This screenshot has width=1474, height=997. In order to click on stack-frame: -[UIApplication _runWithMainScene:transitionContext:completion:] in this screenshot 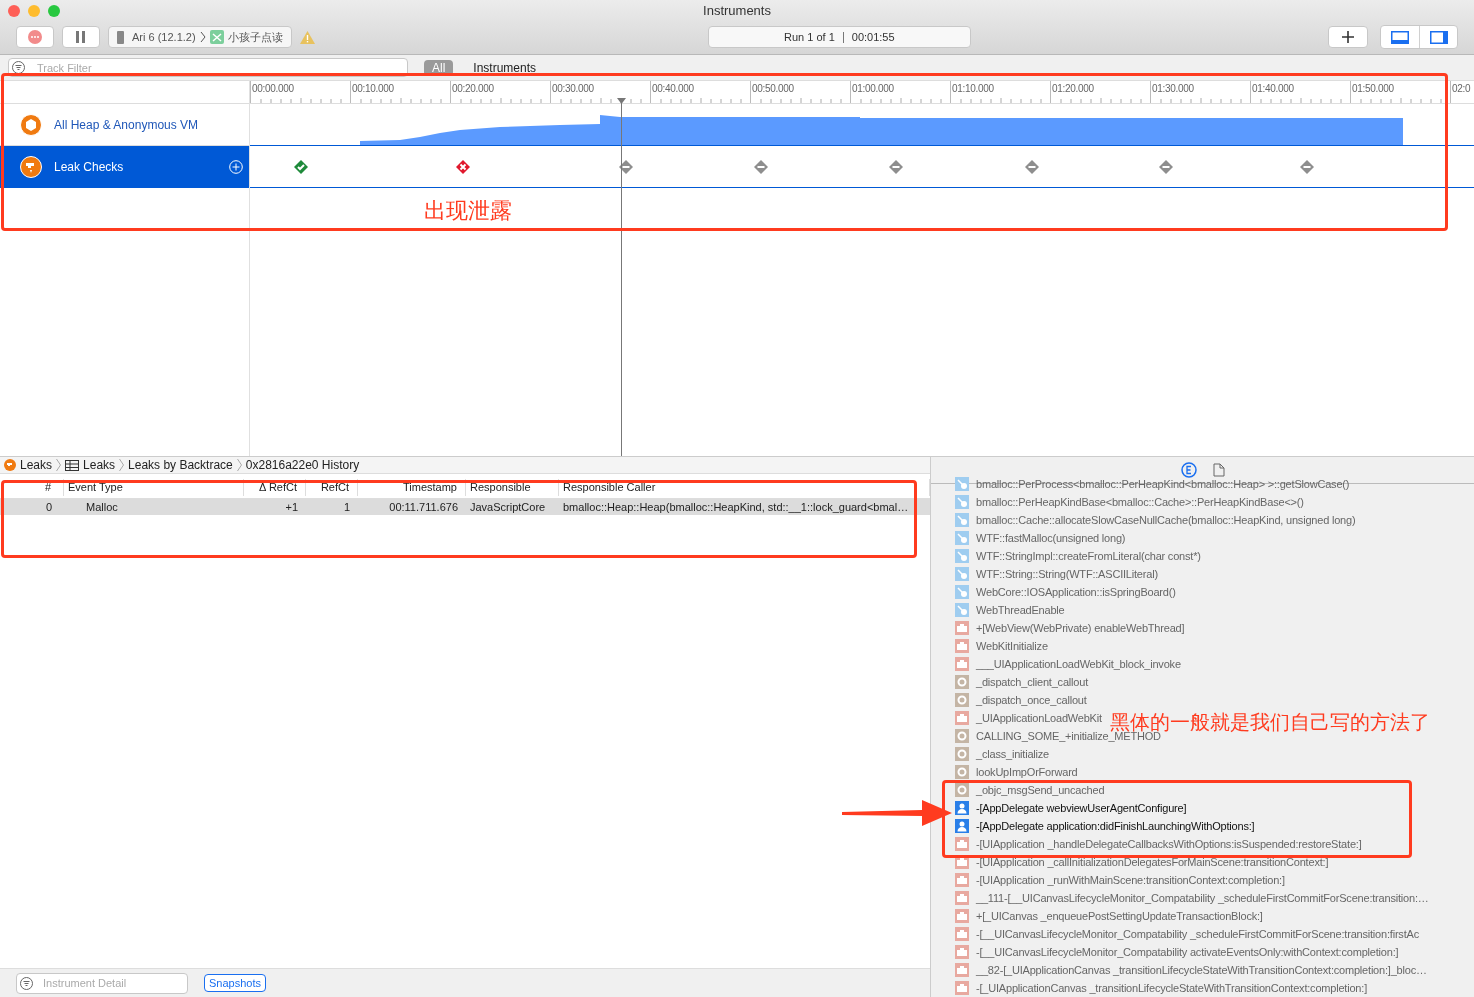, I will do `click(1130, 880)`.